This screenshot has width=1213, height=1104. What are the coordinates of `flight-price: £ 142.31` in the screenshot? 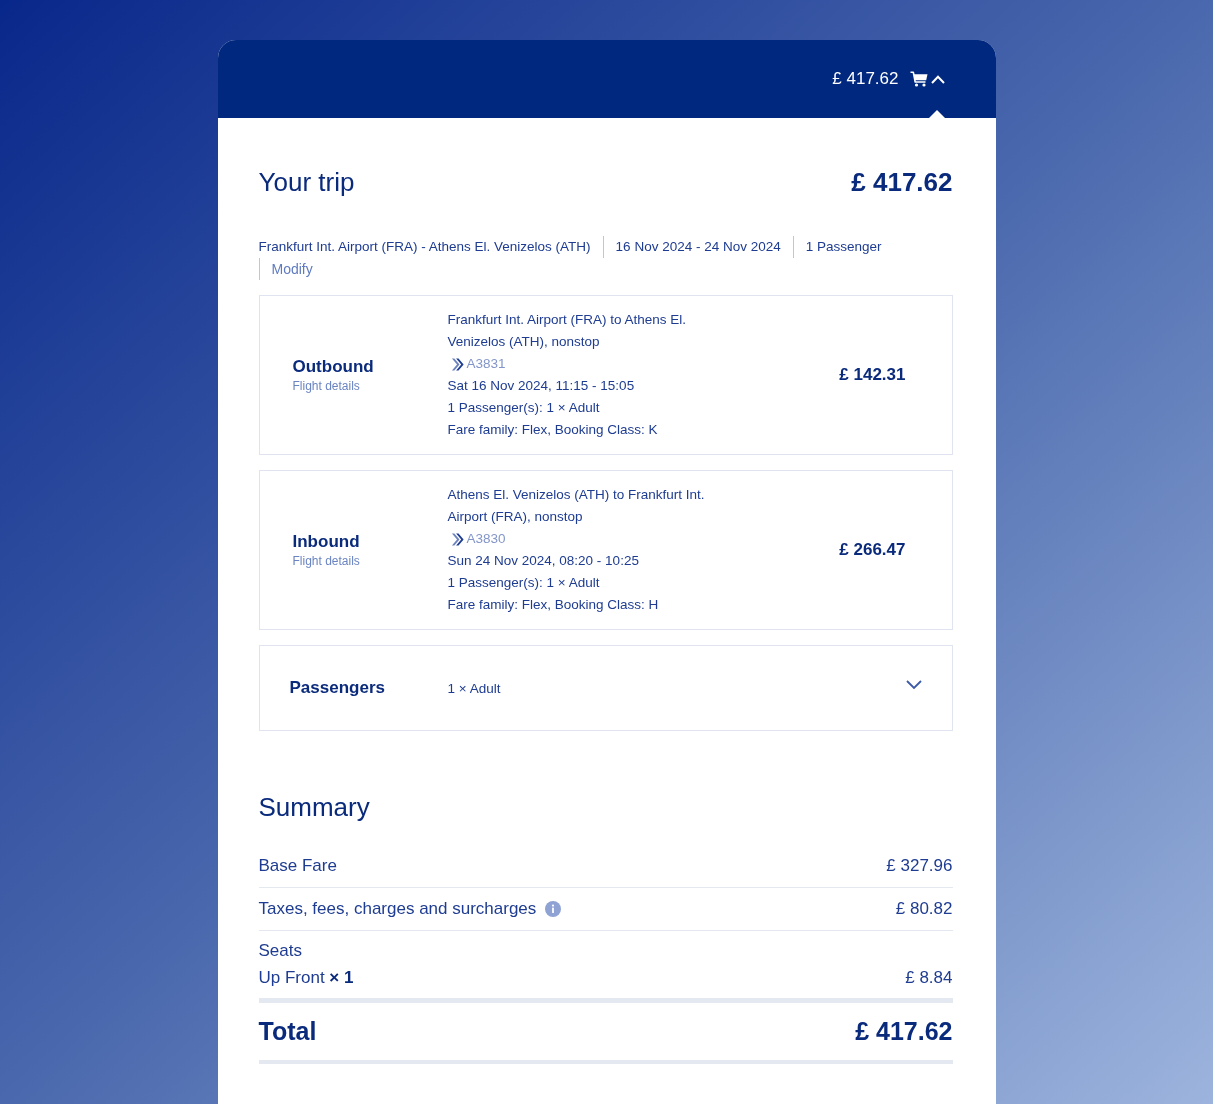 It's located at (872, 375).